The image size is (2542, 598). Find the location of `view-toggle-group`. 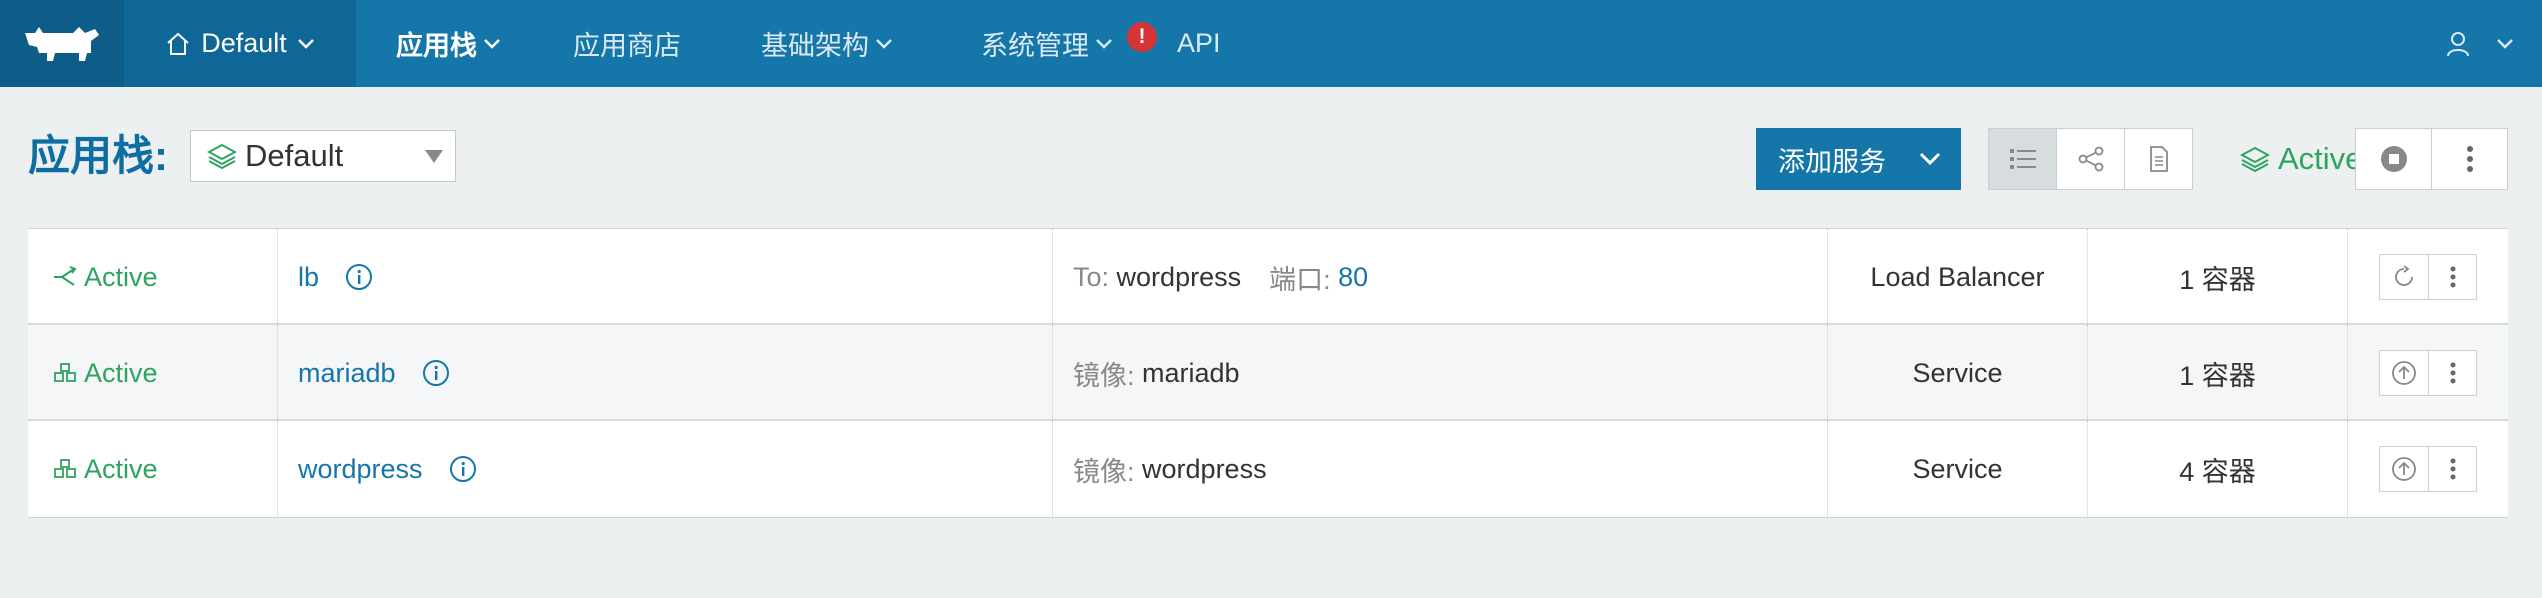

view-toggle-group is located at coordinates (2090, 159).